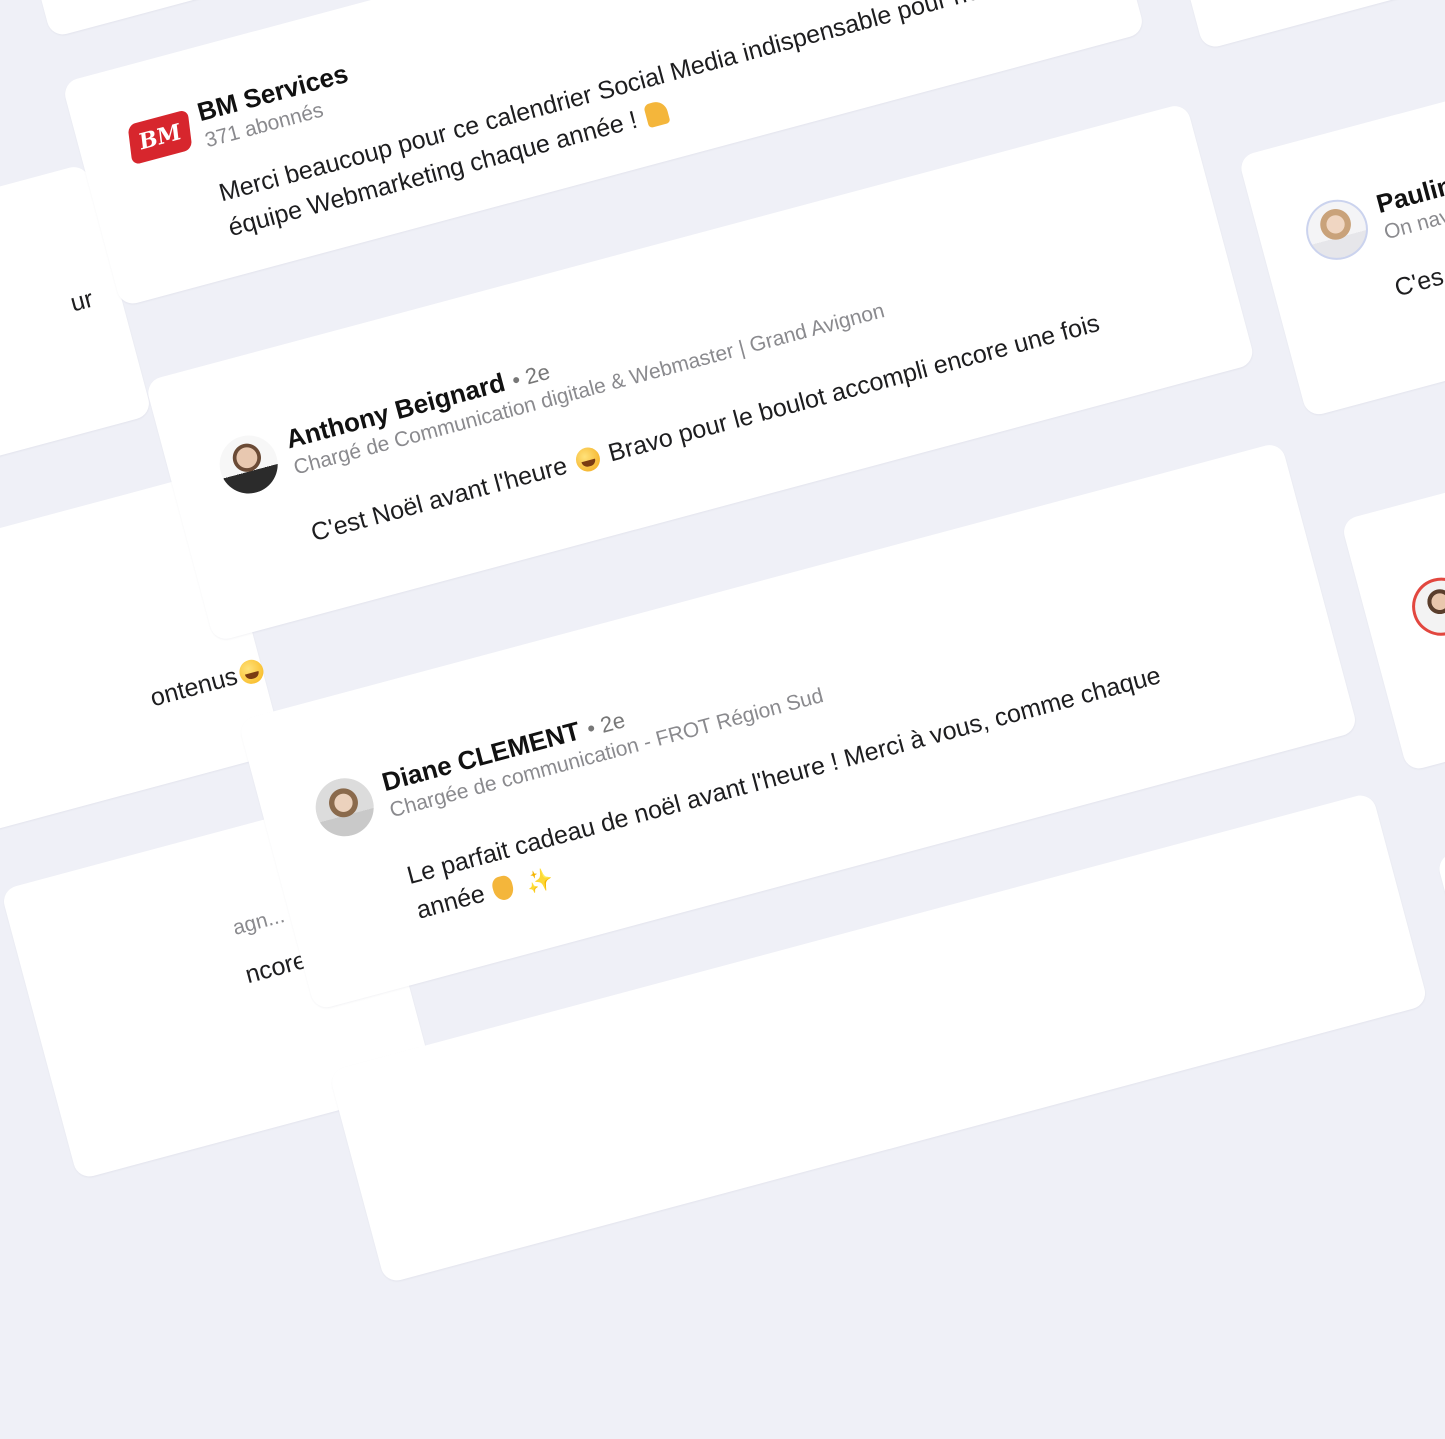 The height and width of the screenshot is (1439, 1445). Describe the element at coordinates (657, 114) in the screenshot. I see `flexed-biceps-emoji` at that location.